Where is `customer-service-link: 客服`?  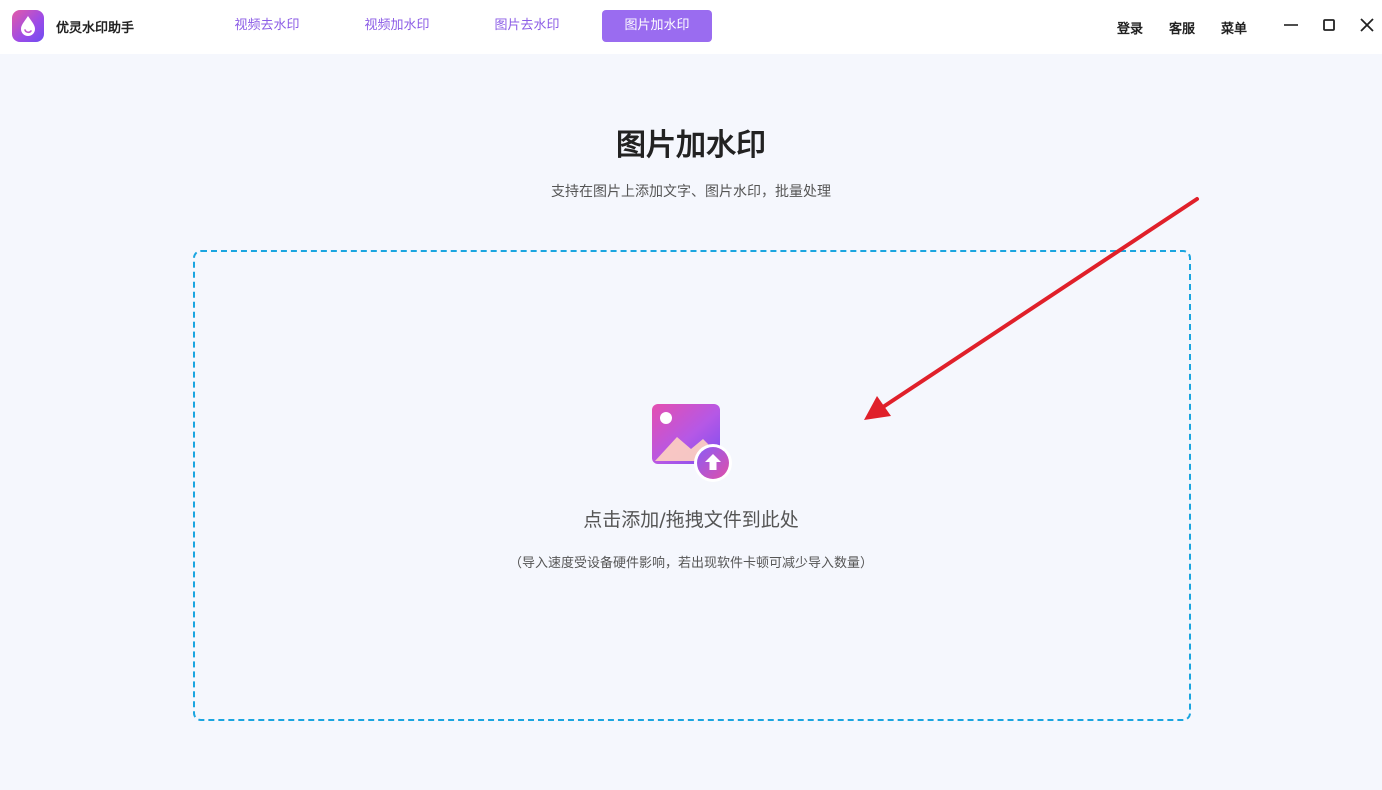
customer-service-link: 客服 is located at coordinates (1182, 27).